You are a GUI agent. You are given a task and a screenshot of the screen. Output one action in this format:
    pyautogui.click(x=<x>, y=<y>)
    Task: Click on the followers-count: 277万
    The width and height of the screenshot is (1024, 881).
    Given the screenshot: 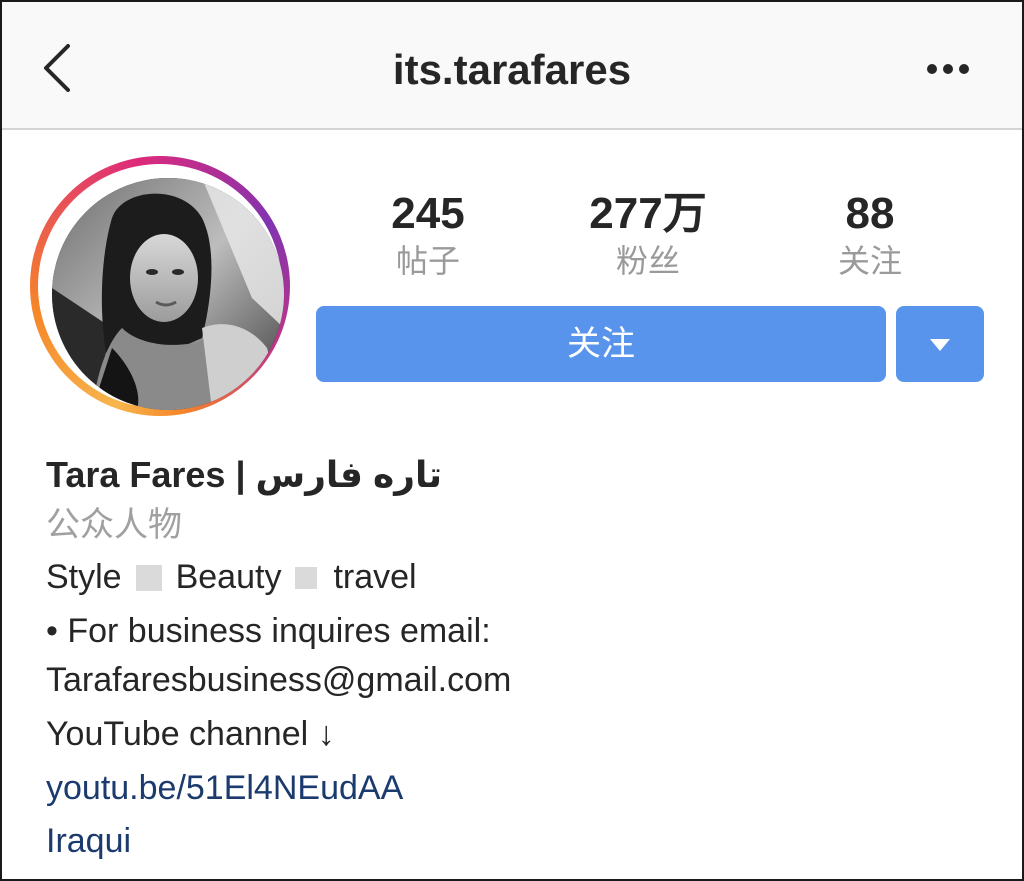 What is the action you would take?
    pyautogui.click(x=648, y=213)
    